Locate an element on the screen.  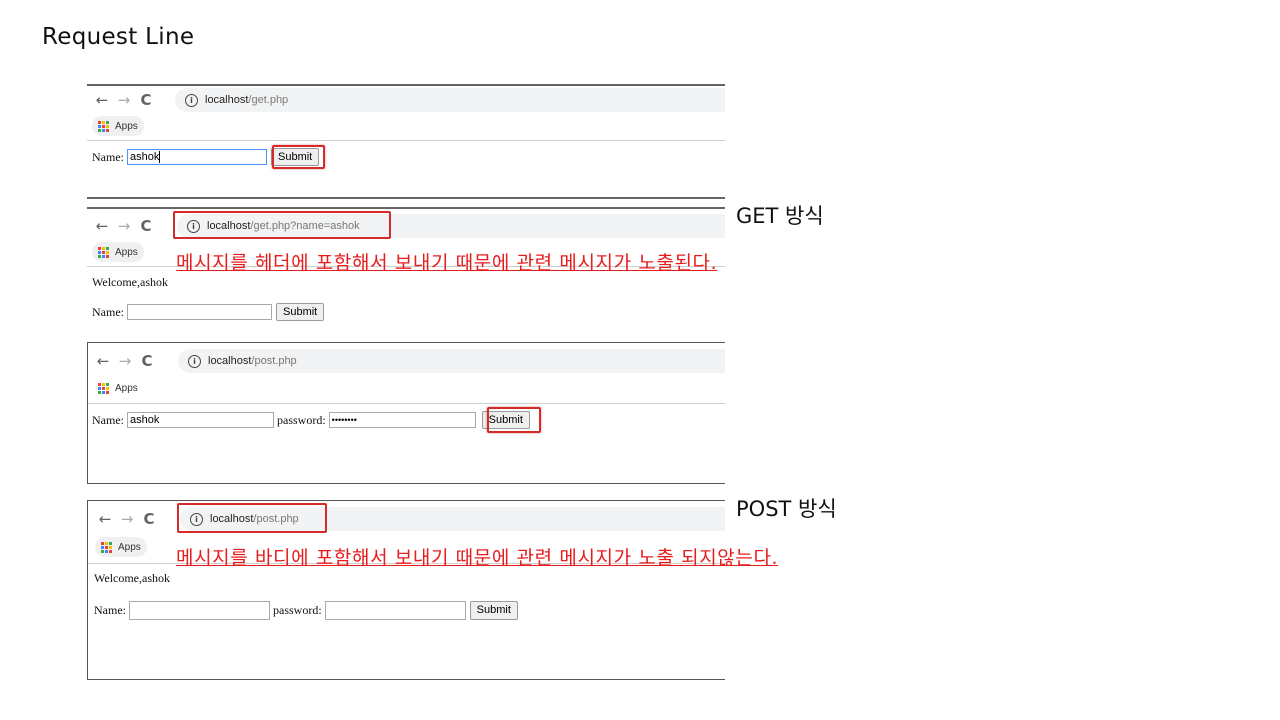
get-method-note: 메시지를 헤더에 포함해서 보내기 때문에 관련 메시지가 노출된다. is located at coordinates (447, 263).